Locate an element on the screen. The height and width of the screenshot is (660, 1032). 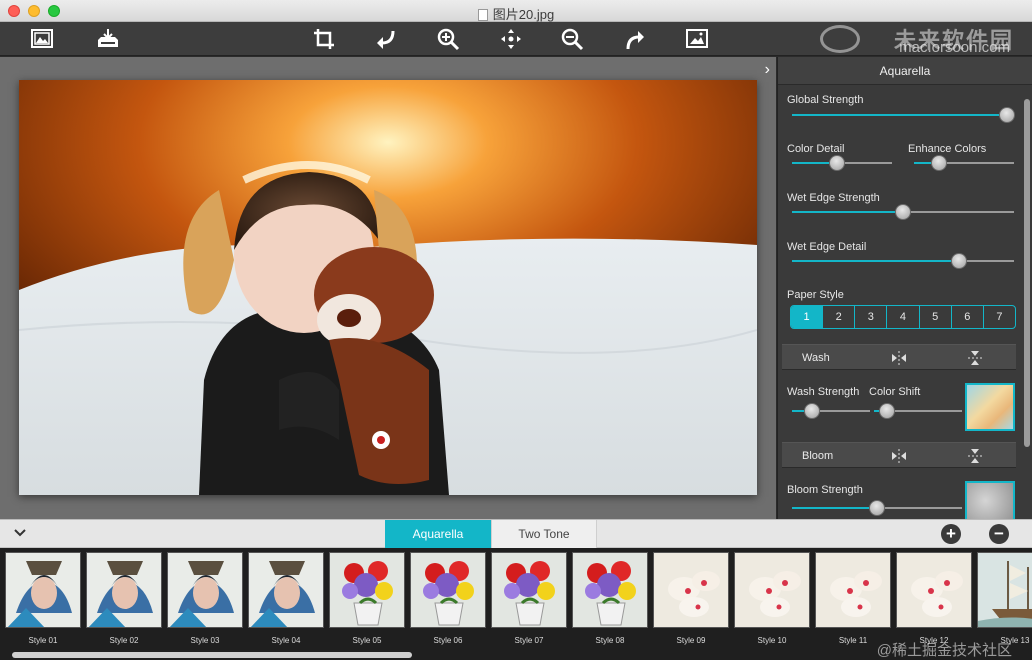
style-thumbnail: Style 09 is located at coordinates (691, 599).